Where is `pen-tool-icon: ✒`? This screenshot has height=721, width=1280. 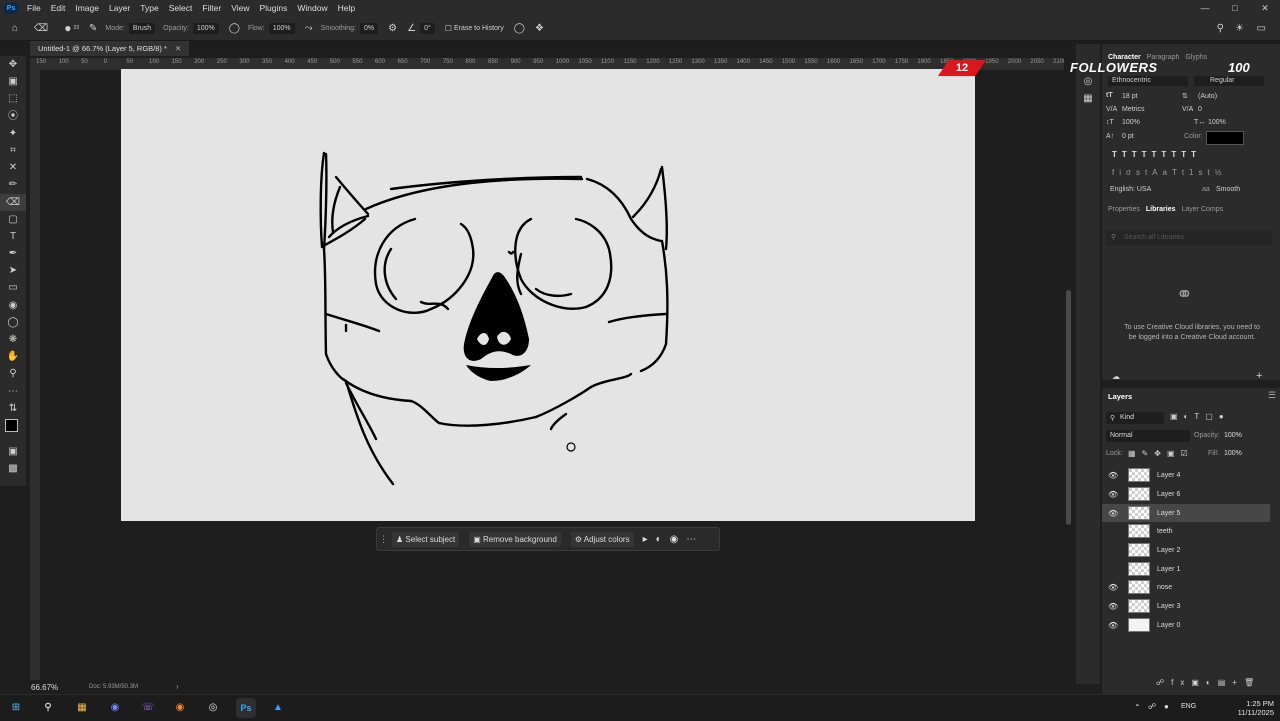 pen-tool-icon: ✒ is located at coordinates (13, 253).